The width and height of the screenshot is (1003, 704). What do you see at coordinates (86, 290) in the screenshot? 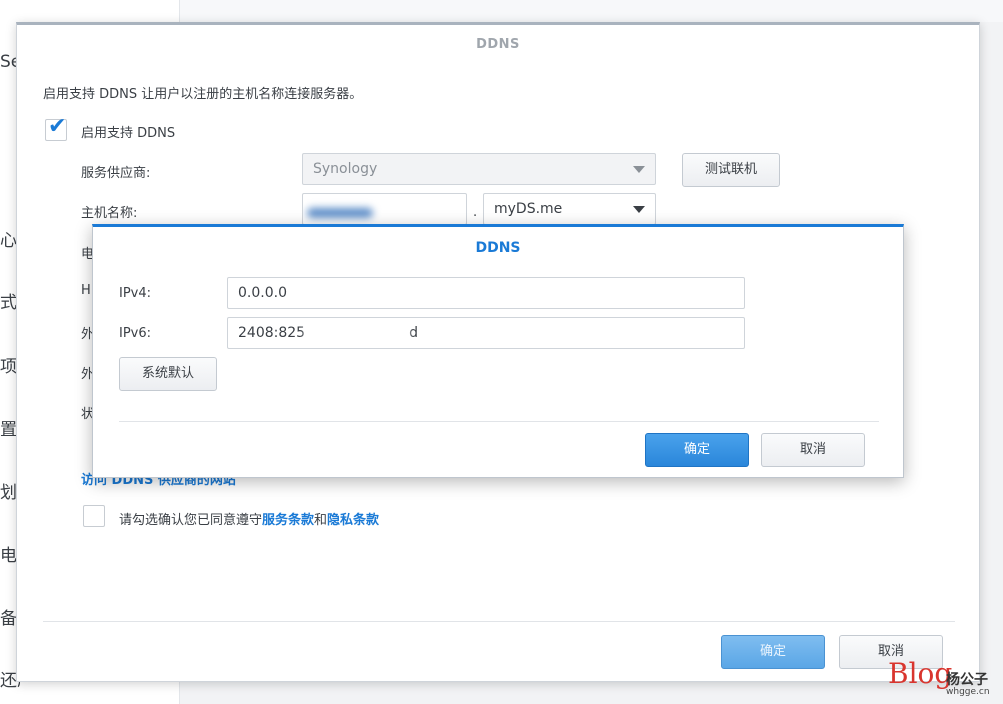
I see `hidden-label-fragment: H` at bounding box center [86, 290].